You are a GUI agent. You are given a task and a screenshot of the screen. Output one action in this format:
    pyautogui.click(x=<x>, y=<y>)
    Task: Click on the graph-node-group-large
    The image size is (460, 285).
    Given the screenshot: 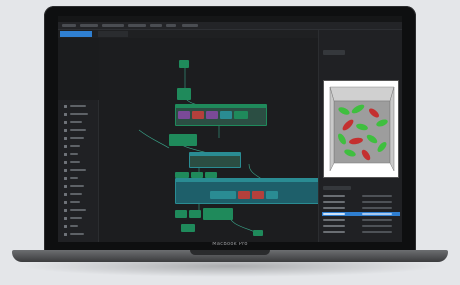 What is the action you would take?
    pyautogui.click(x=250, y=191)
    